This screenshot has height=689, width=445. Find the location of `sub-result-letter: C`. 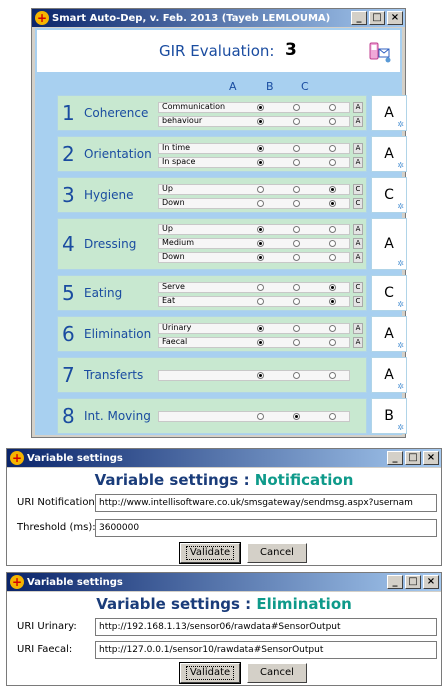

sub-result-letter: C is located at coordinates (358, 189).